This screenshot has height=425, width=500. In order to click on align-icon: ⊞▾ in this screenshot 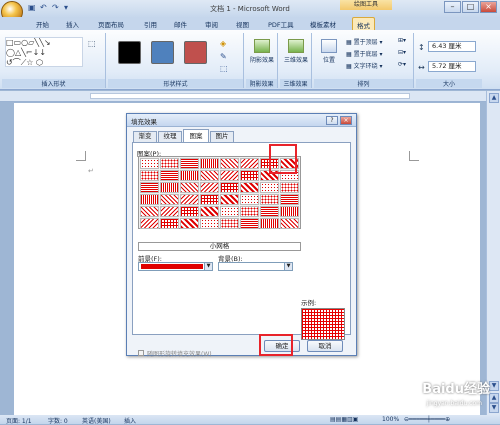, I will do `click(402, 40)`.